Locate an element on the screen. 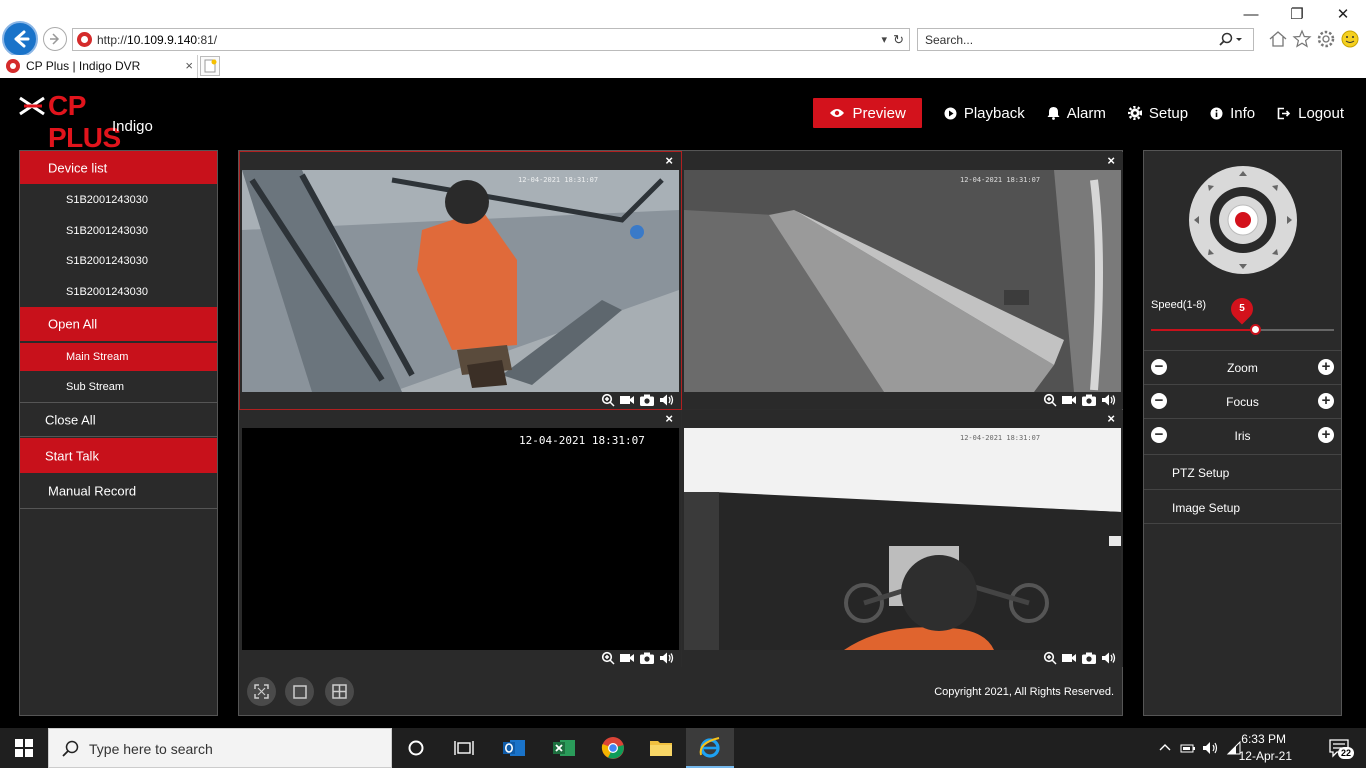  ptz-setup-link: PTZ Setup is located at coordinates (1242, 471).